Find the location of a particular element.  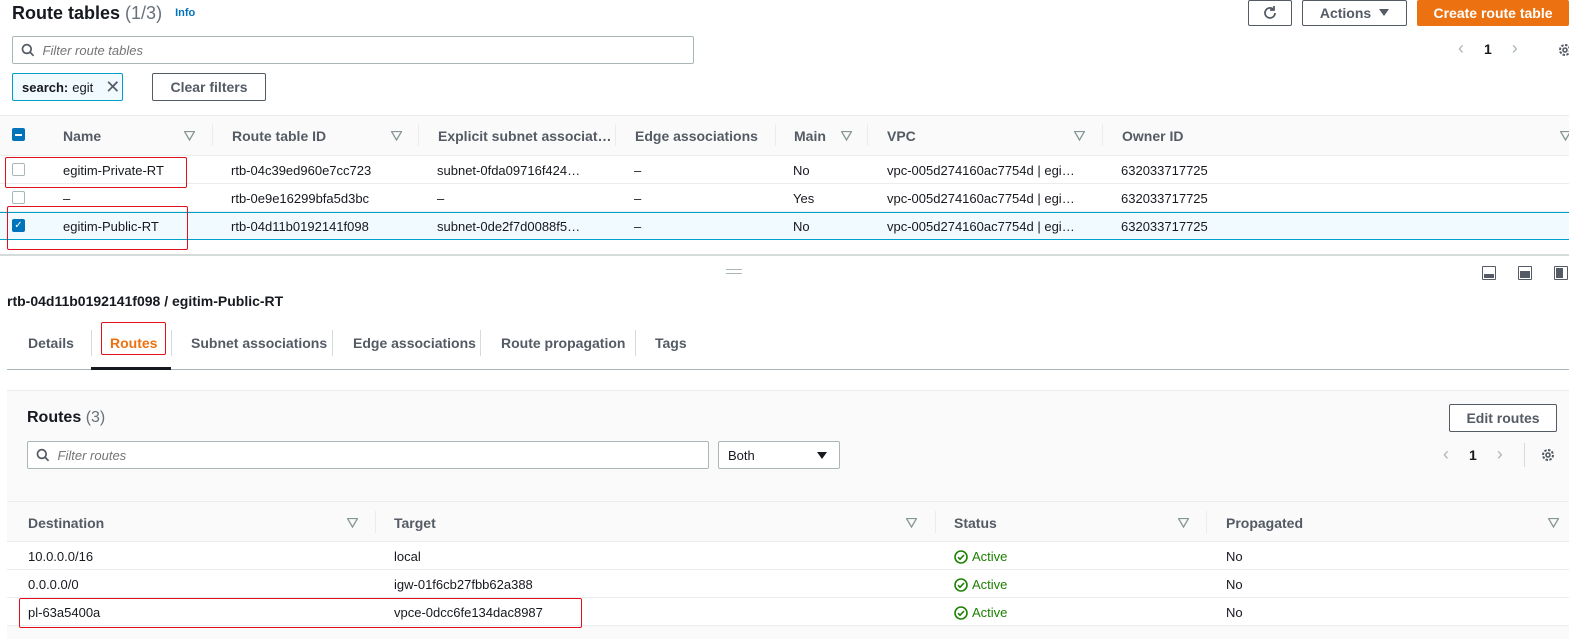

routes-count: (3) is located at coordinates (95, 417).